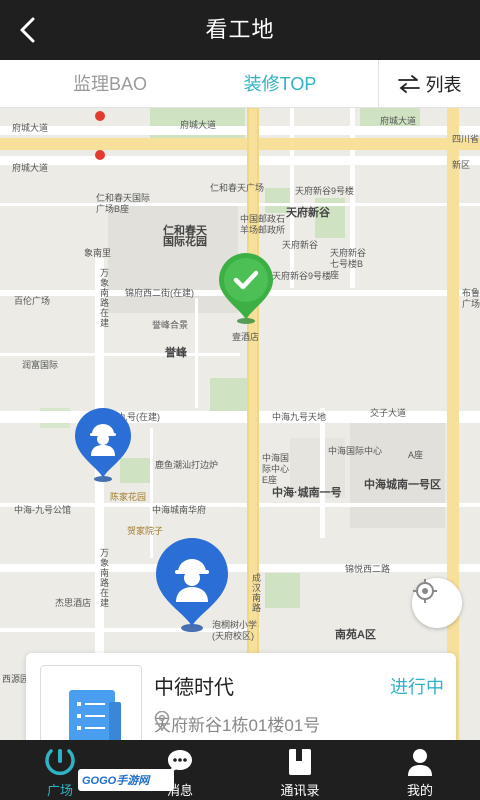 The width and height of the screenshot is (480, 800). Describe the element at coordinates (388, 413) in the screenshot. I see `map-label: 交子大道` at that location.